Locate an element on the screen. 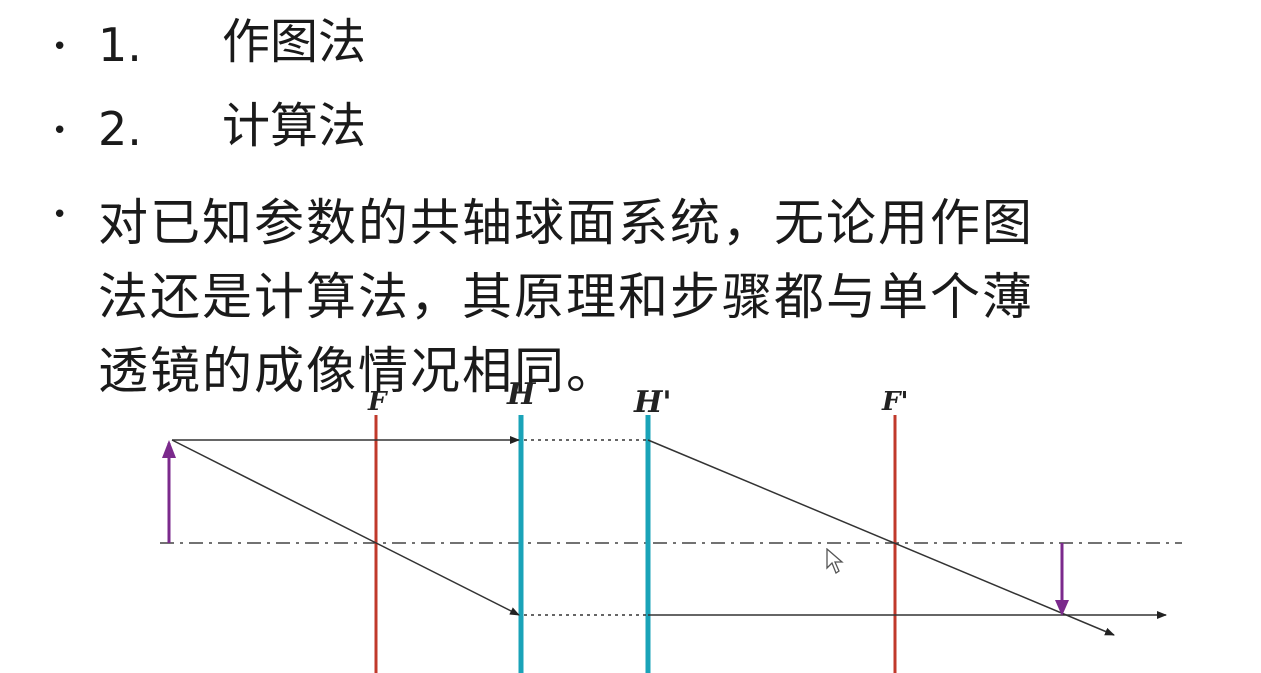  label-F-prime: F' is located at coordinates (894, 402).